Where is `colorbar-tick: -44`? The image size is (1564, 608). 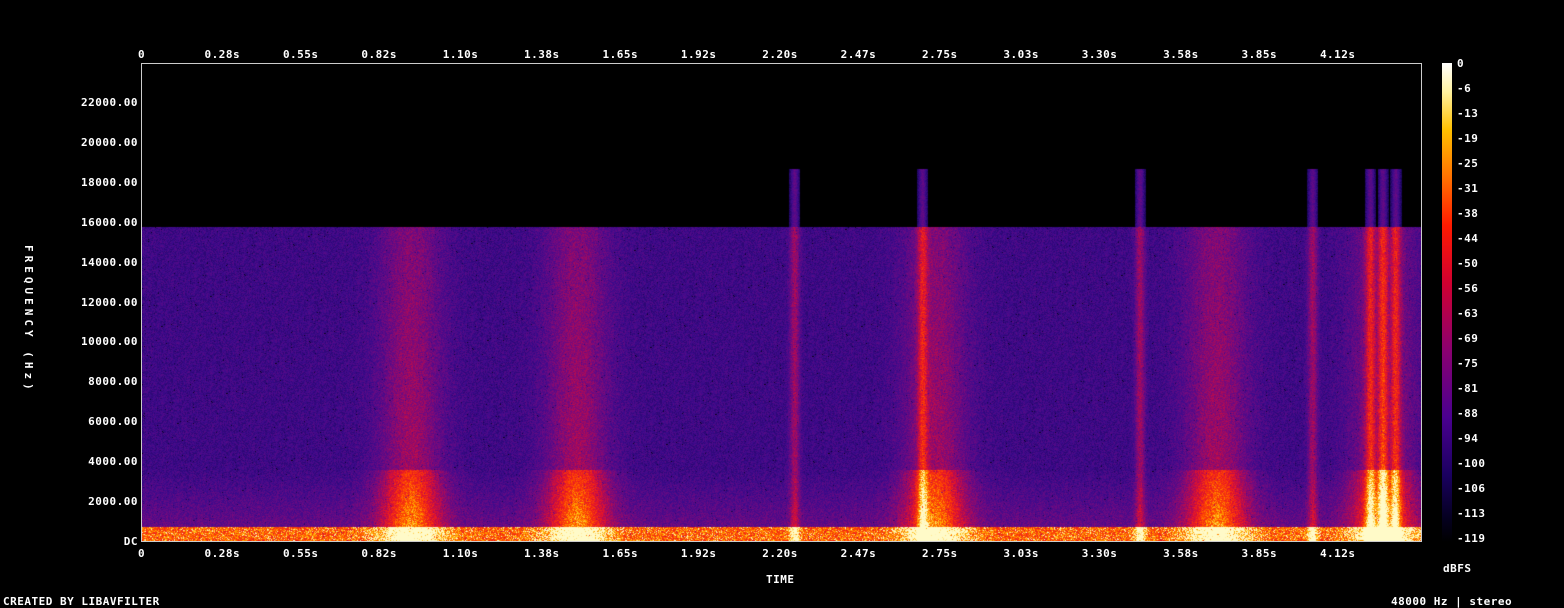 colorbar-tick: -44 is located at coordinates (1468, 238).